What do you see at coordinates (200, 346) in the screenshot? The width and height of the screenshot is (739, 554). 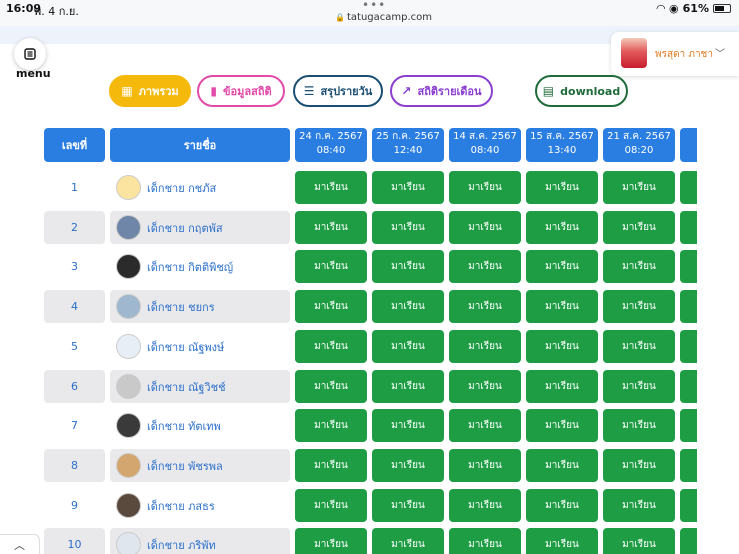 I see `student-name-cell: เด็กชาย ณัฐพงษ์` at bounding box center [200, 346].